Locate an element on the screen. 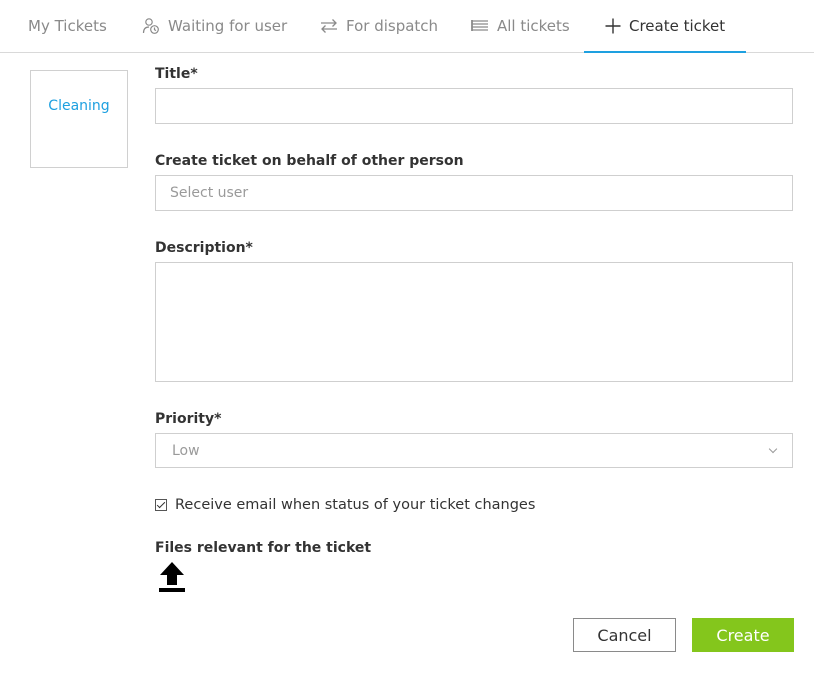  category-card-cleaning: Cleaning is located at coordinates (79, 119).